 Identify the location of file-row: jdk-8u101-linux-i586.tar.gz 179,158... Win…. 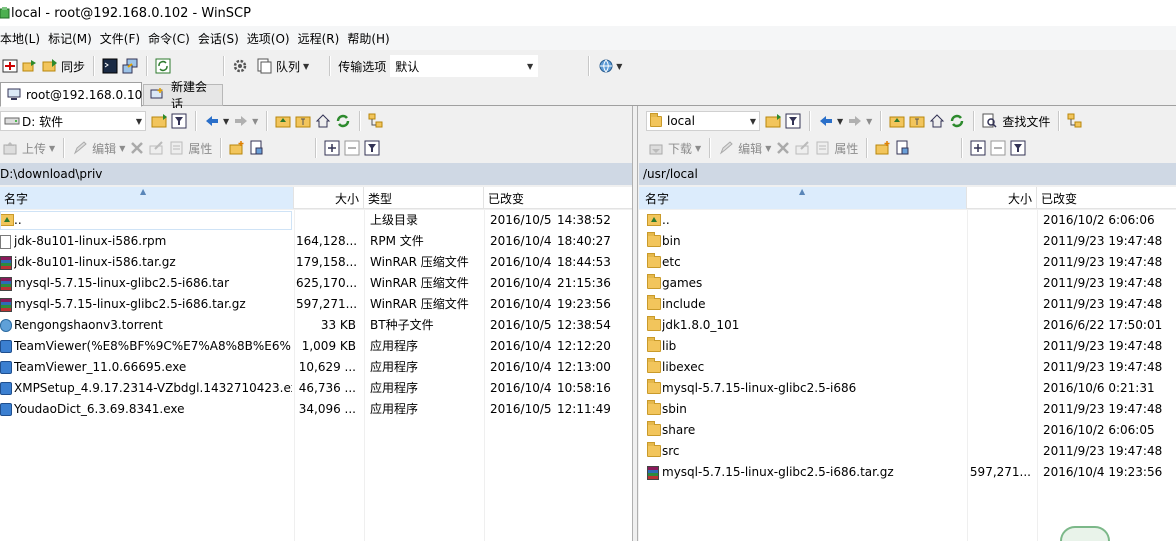
(316, 262).